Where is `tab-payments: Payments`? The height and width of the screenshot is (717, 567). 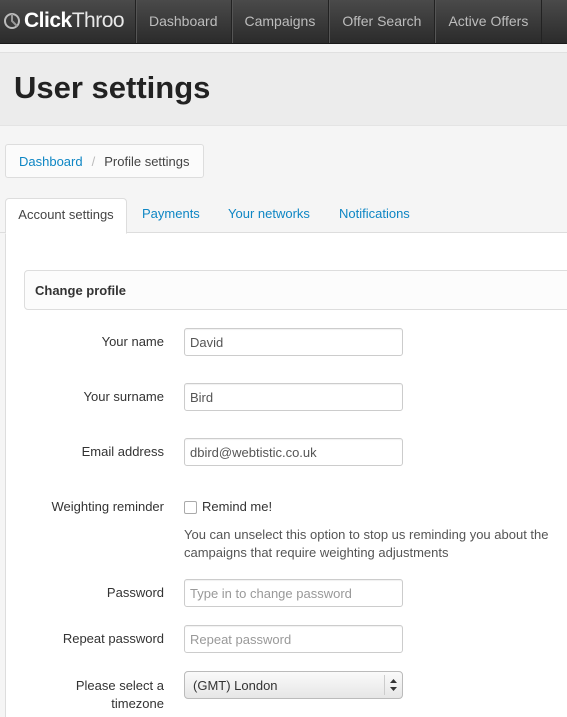
tab-payments: Payments is located at coordinates (171, 215).